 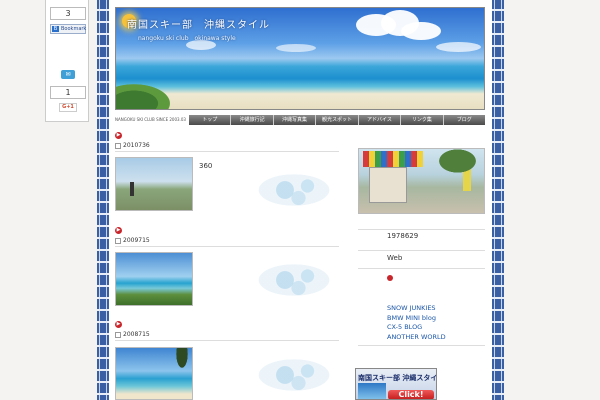 I want to click on post-date: 2008715, so click(x=136, y=334).